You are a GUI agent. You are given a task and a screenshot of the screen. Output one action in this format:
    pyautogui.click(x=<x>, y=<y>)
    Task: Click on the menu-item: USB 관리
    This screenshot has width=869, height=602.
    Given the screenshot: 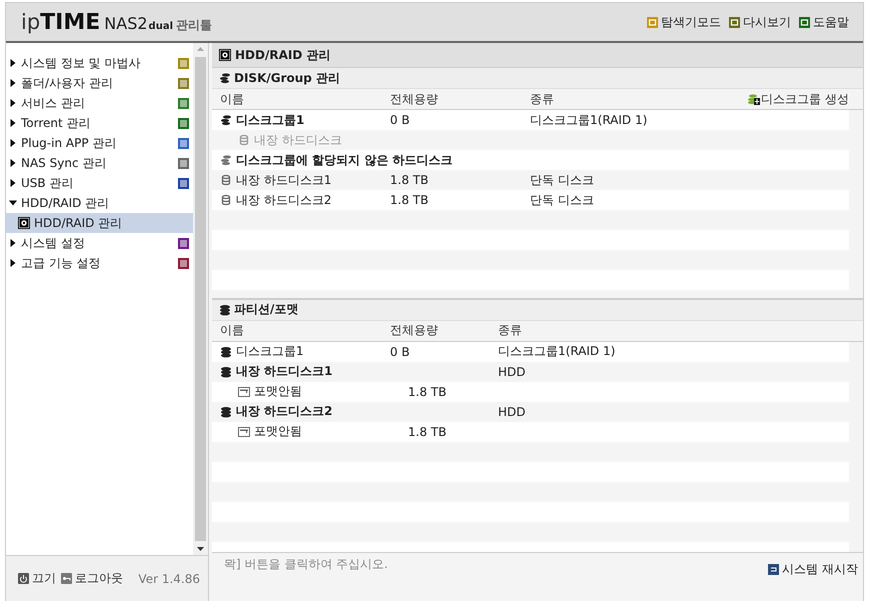 What is the action you would take?
    pyautogui.click(x=99, y=183)
    